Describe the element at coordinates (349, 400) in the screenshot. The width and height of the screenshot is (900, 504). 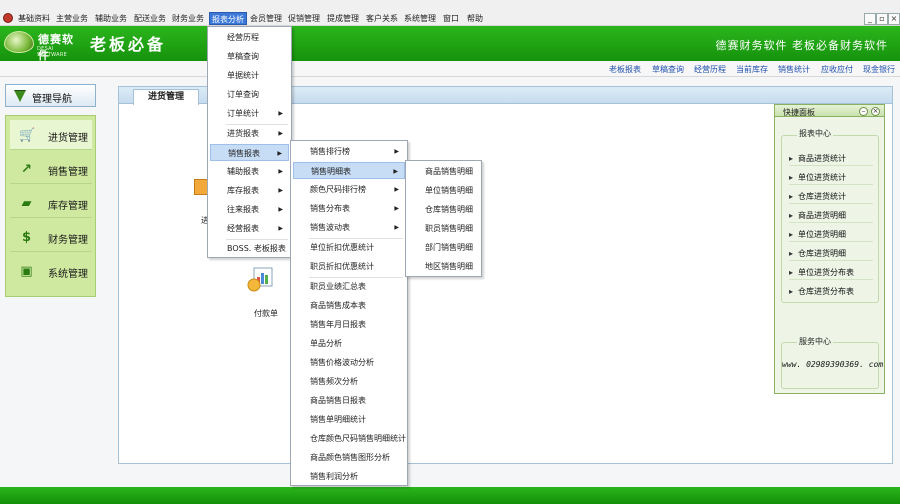
I see `menu-item-product-daily-report: 商品销售日报表` at that location.